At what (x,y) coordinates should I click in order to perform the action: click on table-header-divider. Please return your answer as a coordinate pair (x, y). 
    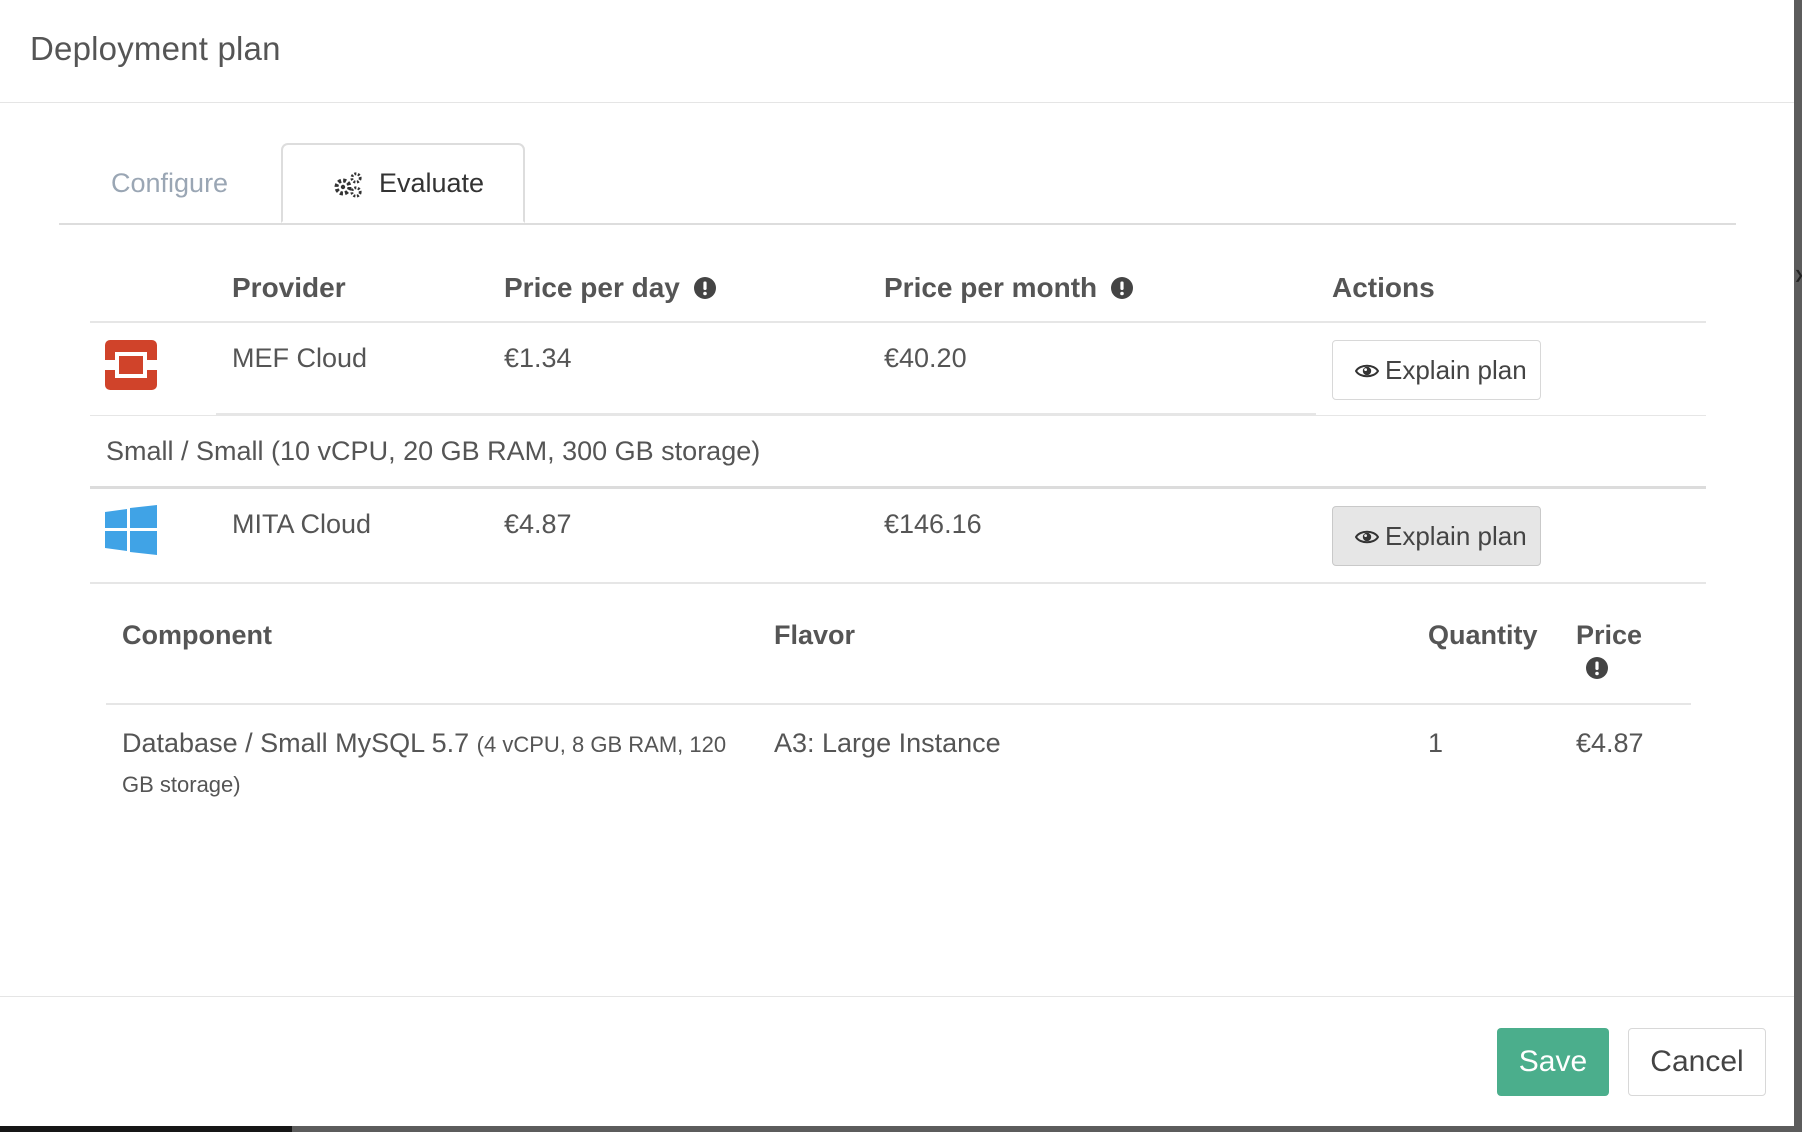
    Looking at the image, I should click on (898, 322).